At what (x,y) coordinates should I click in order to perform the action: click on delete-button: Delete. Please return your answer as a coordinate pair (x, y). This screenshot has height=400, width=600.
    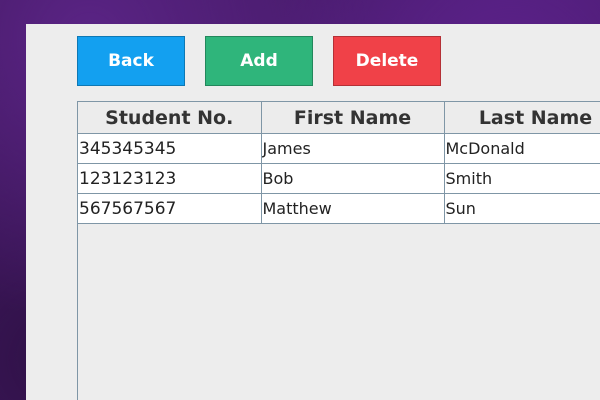
    Looking at the image, I should click on (387, 61).